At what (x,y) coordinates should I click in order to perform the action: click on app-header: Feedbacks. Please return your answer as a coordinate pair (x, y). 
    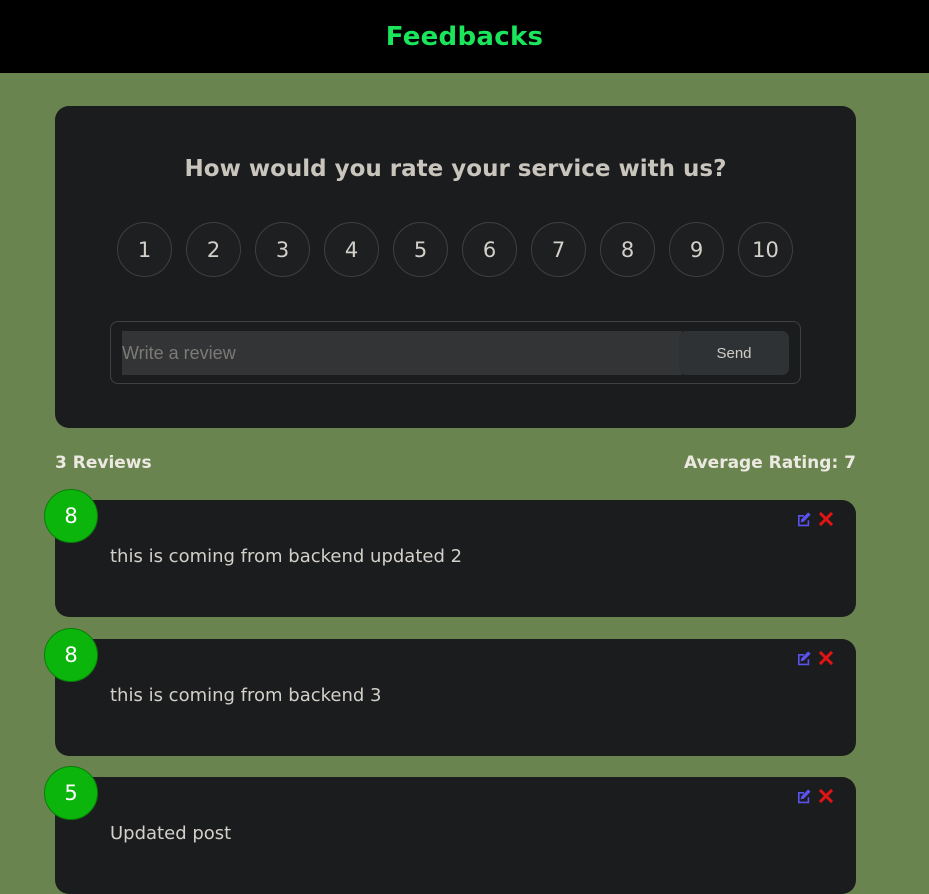
    Looking at the image, I should click on (464, 36).